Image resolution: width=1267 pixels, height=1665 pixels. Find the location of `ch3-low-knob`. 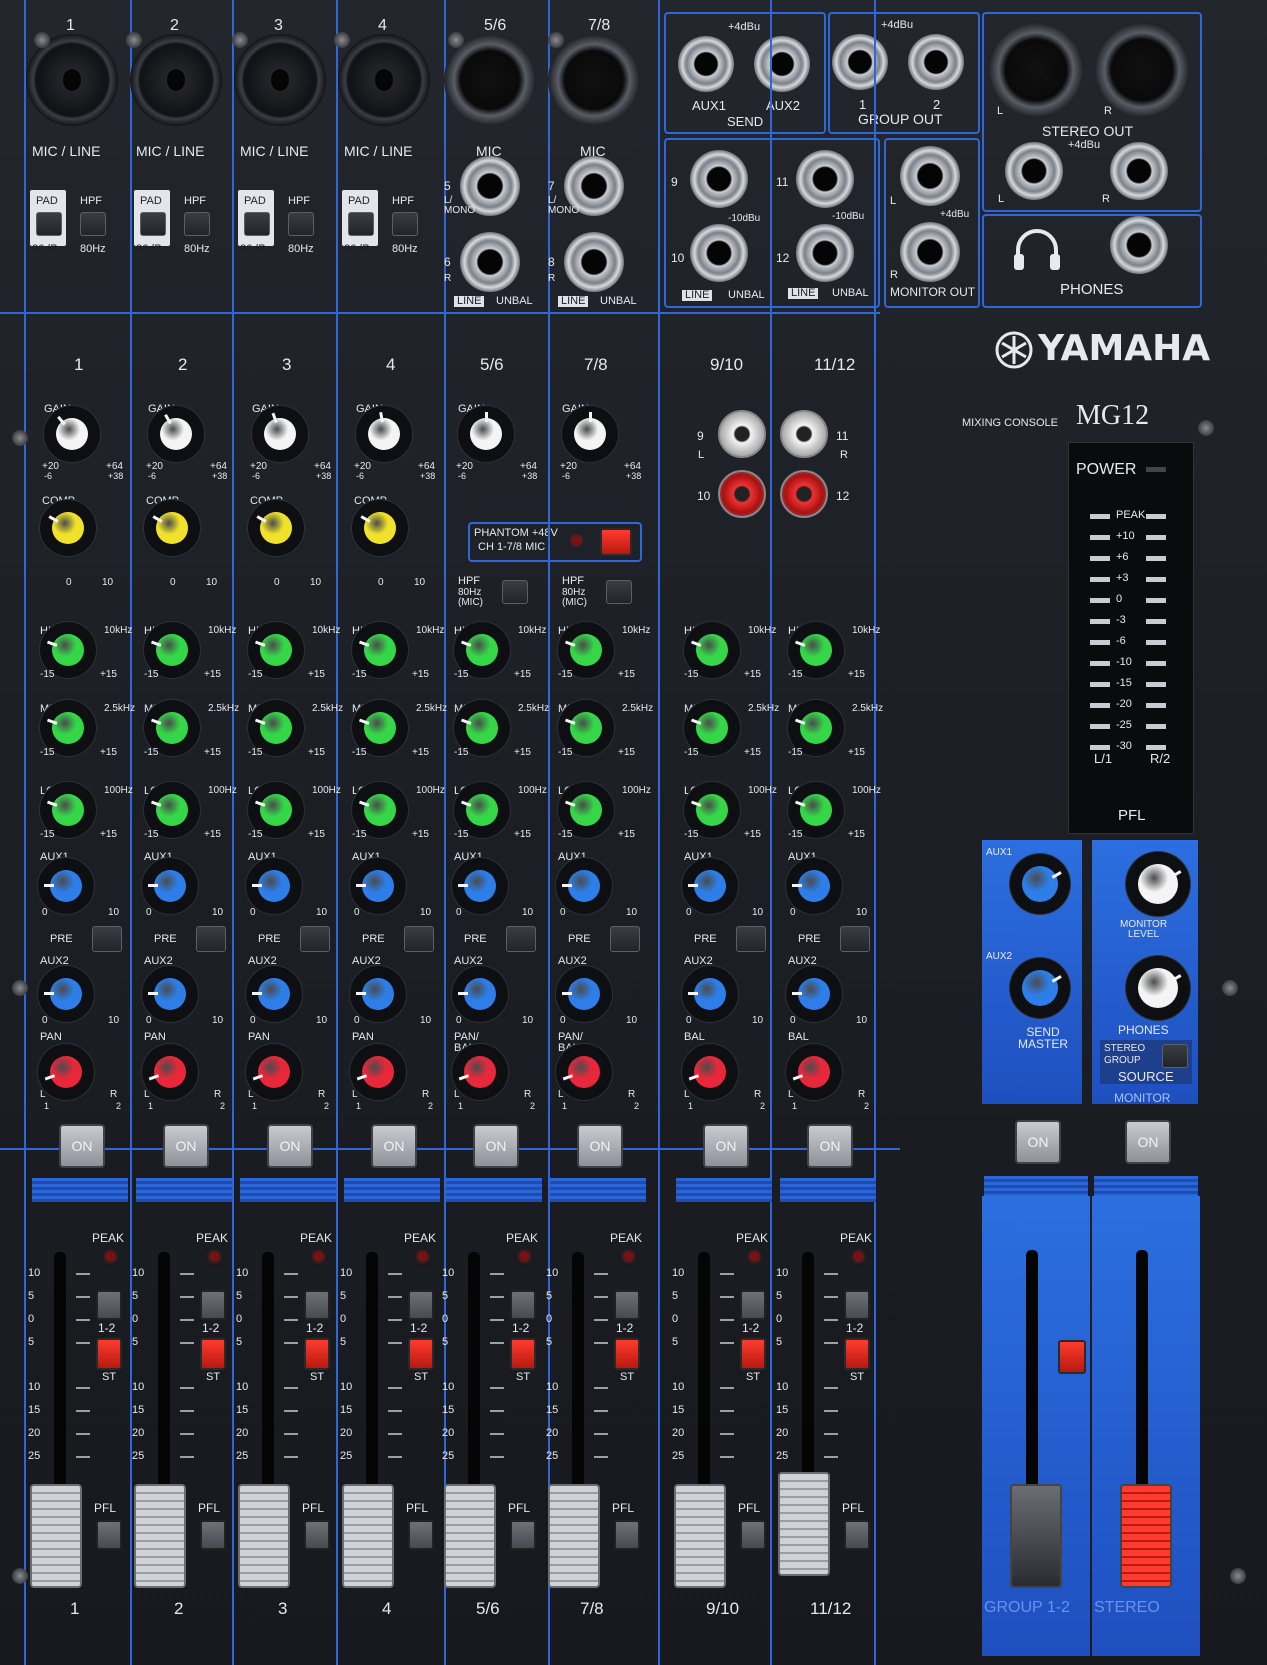

ch3-low-knob is located at coordinates (380, 810).